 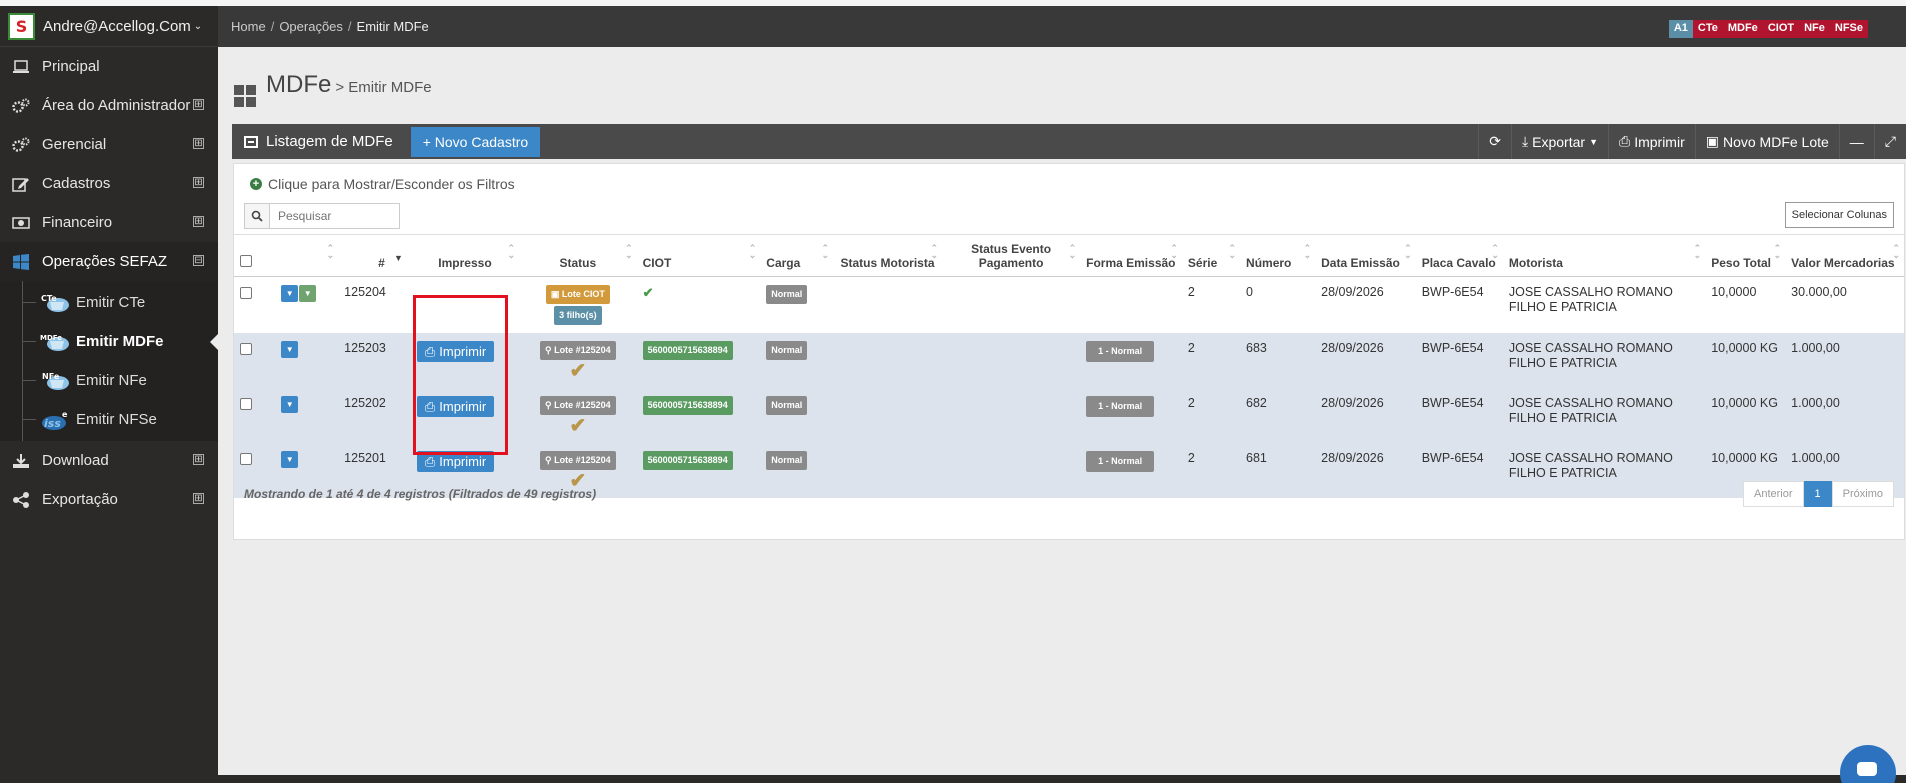 I want to click on print-button: ⎙ Imprimir, so click(x=1651, y=141).